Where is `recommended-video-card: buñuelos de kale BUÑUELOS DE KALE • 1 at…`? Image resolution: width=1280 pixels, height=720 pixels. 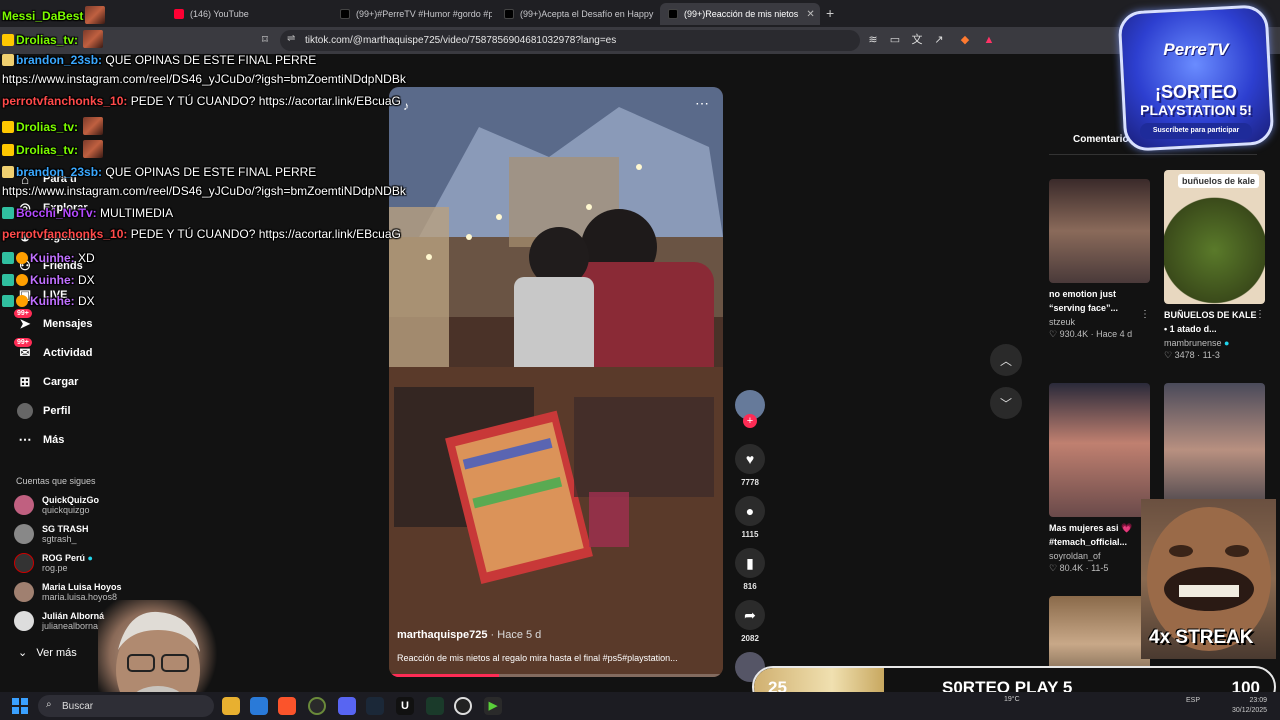 recommended-video-card: buñuelos de kale BUÑUELOS DE KALE • 1 at… is located at coordinates (1214, 265).